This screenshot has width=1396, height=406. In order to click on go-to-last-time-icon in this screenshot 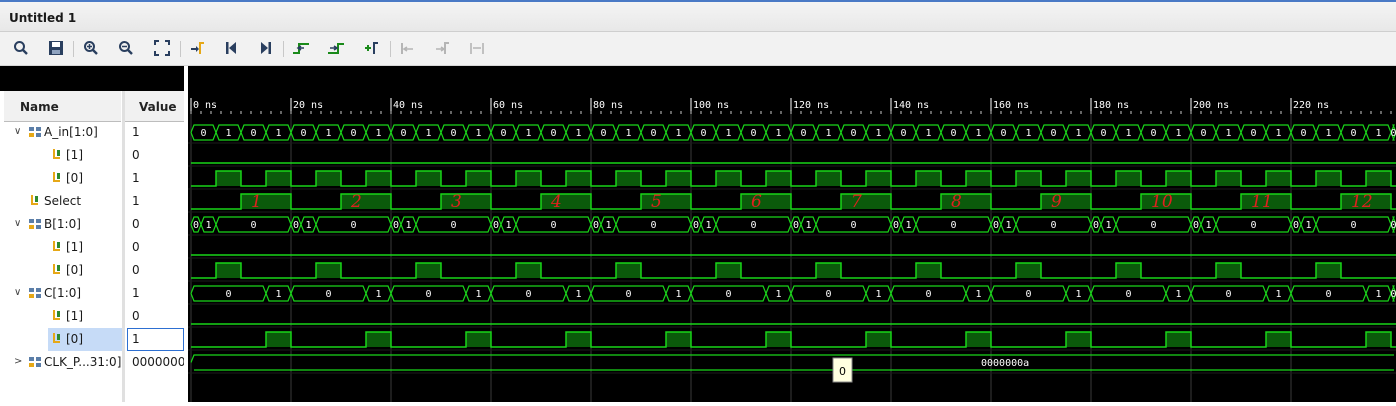, I will do `click(266, 48)`.